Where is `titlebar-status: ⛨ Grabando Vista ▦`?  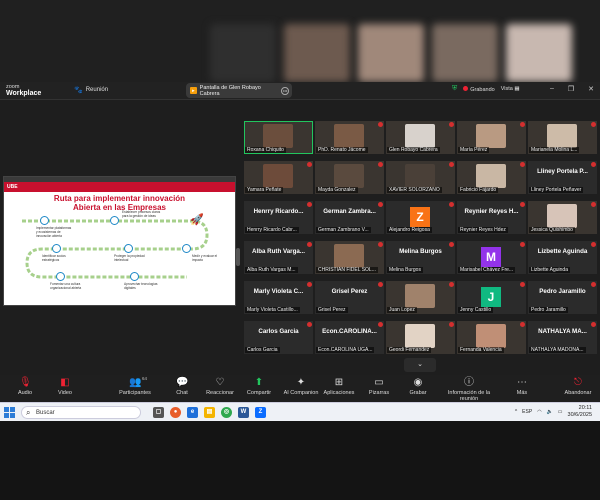 titlebar-status: ⛨ Grabando Vista ▦ is located at coordinates (486, 89).